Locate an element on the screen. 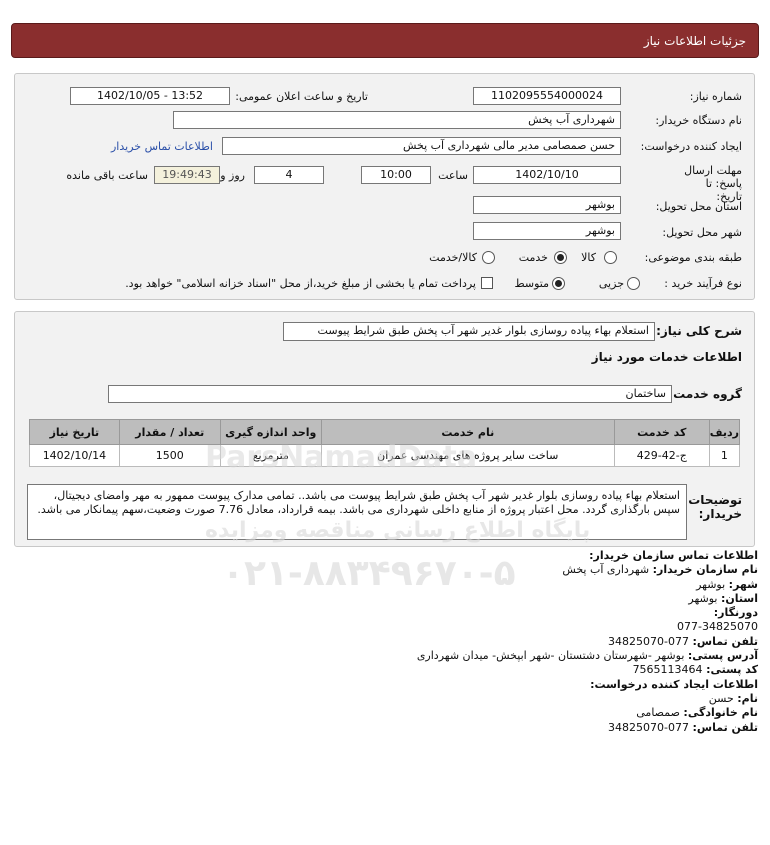  cell-unit: مترمربع is located at coordinates (270, 455).